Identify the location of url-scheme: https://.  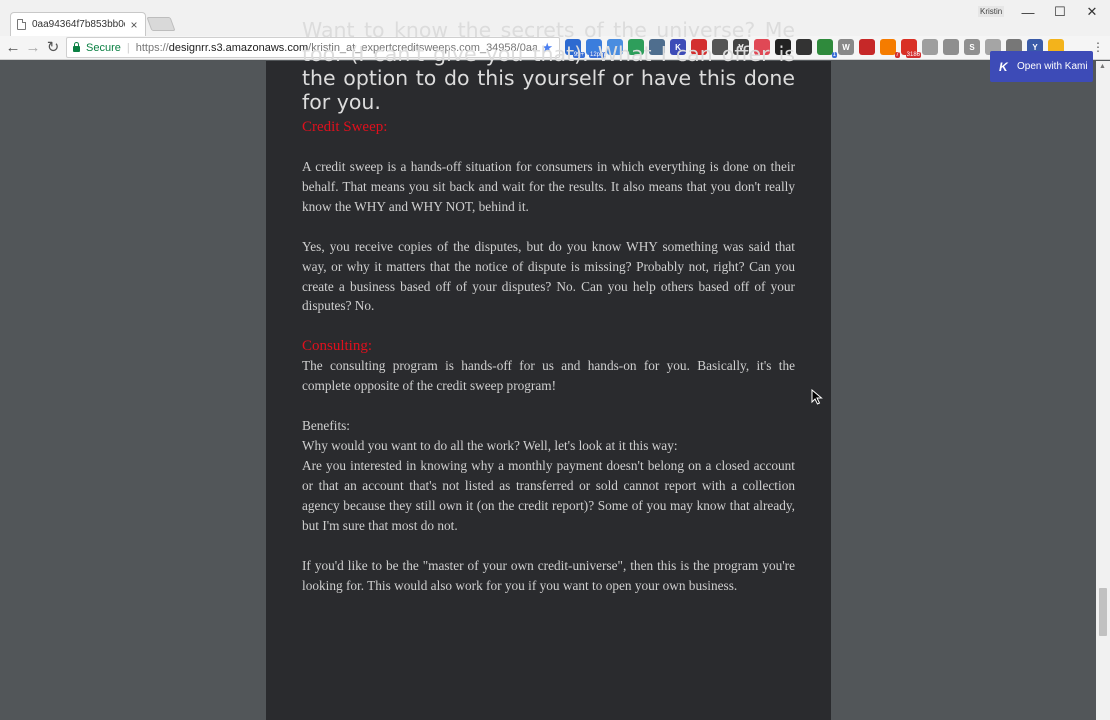
(152, 47).